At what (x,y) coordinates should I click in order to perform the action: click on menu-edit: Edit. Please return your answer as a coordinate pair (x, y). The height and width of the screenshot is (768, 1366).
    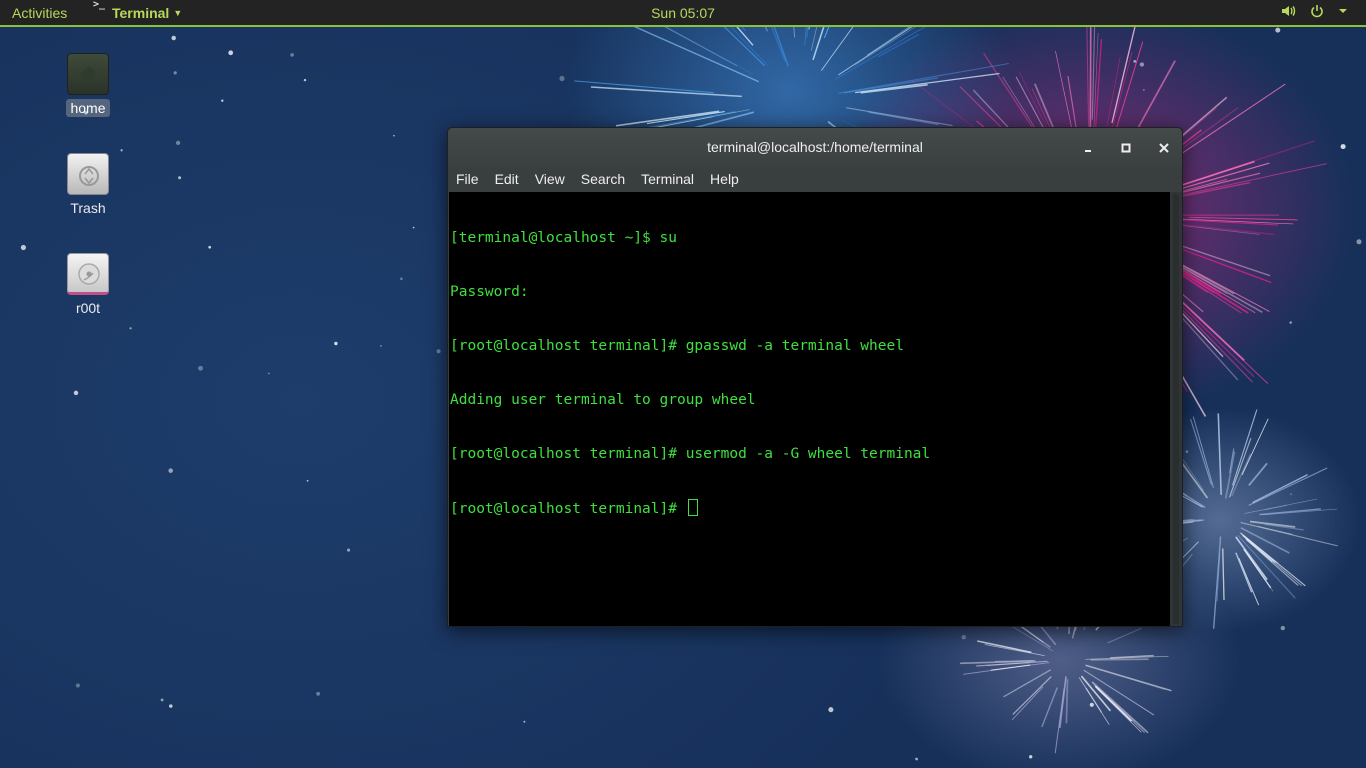
    Looking at the image, I should click on (507, 180).